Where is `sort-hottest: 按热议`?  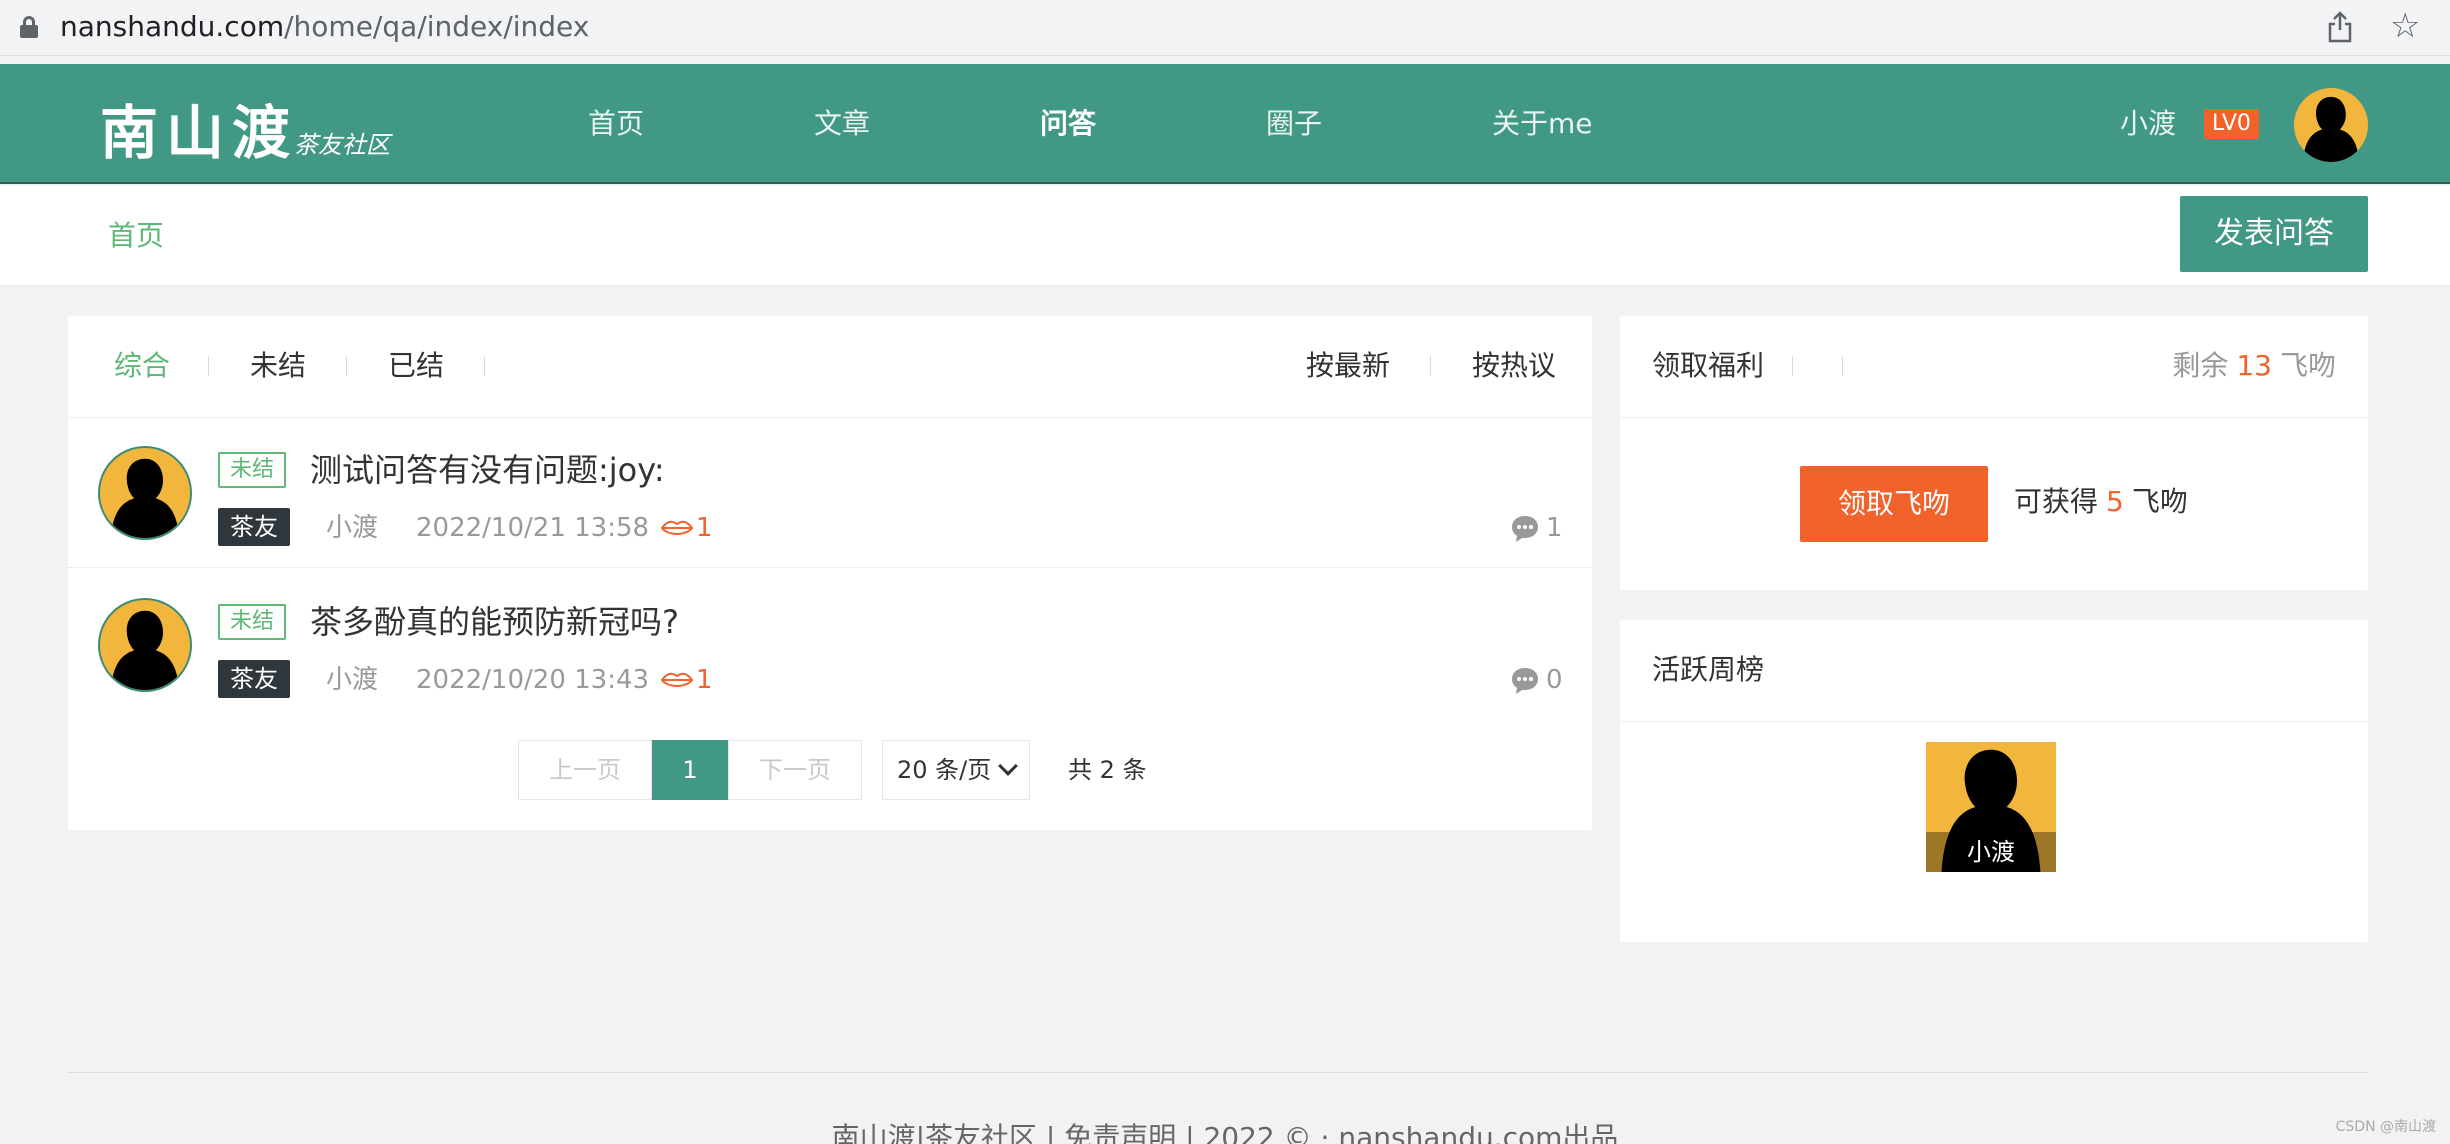
sort-hottest: 按热议 is located at coordinates (1514, 366).